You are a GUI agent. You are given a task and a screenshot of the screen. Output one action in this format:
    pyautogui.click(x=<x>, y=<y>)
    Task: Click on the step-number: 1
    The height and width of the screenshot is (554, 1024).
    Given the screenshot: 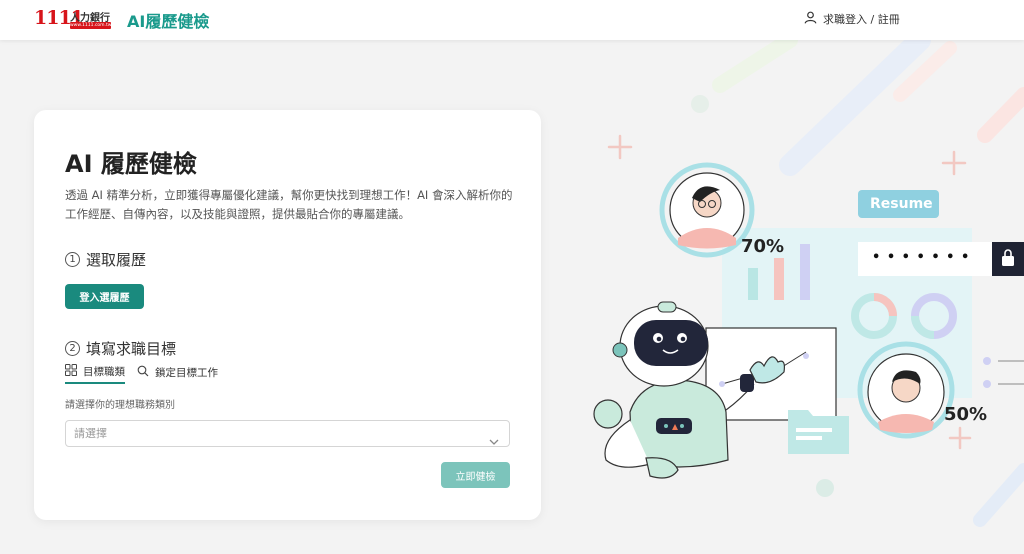 What is the action you would take?
    pyautogui.click(x=72, y=259)
    